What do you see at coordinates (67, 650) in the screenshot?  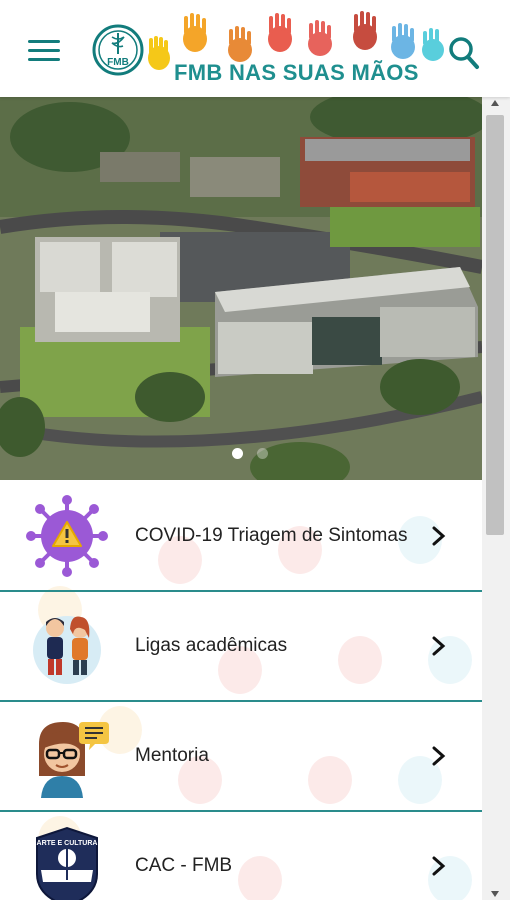 I see `students-icon` at bounding box center [67, 650].